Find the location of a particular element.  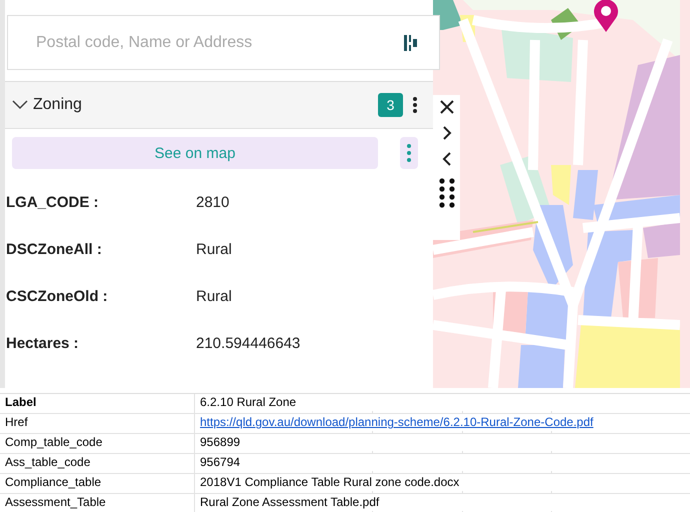

table-cell: Ass_table_code is located at coordinates (97, 462).